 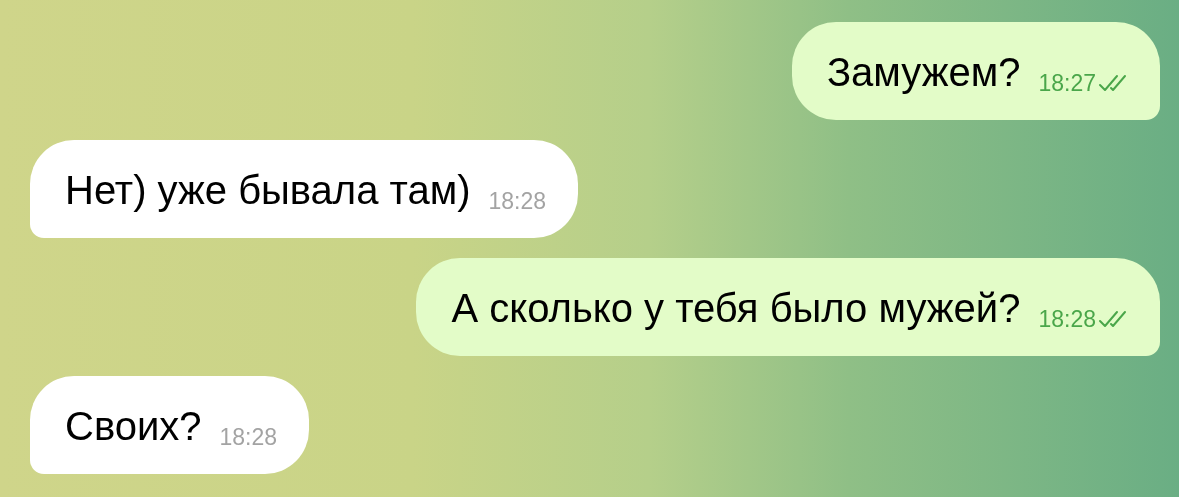 What do you see at coordinates (268, 190) in the screenshot?
I see `message-text: Нет) уже бывала там)` at bounding box center [268, 190].